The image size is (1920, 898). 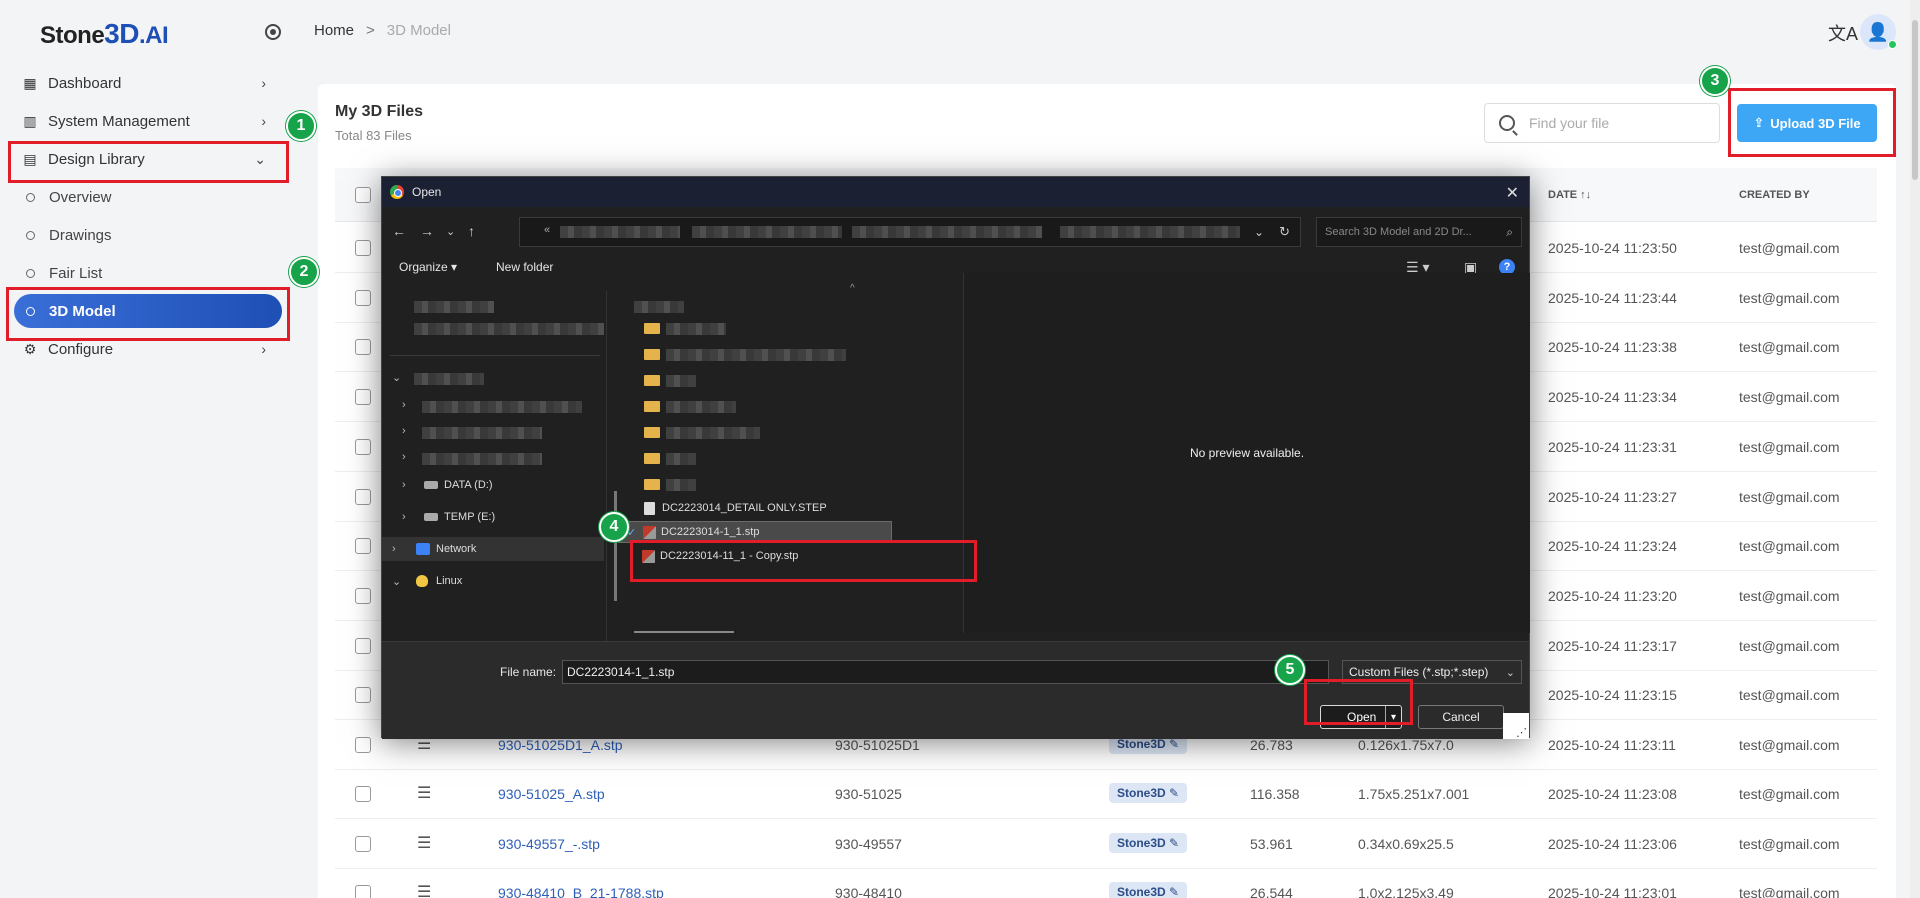 I want to click on chevron-down-icon: ⌄, so click(x=396, y=377).